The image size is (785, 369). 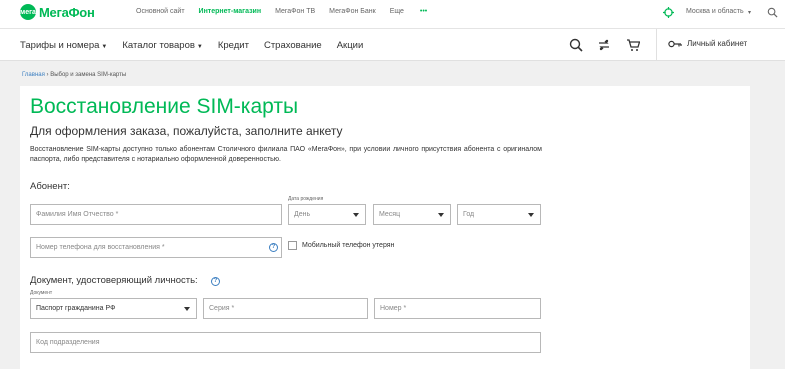 I want to click on nav-item-label: Тарифы и номера, so click(x=60, y=45).